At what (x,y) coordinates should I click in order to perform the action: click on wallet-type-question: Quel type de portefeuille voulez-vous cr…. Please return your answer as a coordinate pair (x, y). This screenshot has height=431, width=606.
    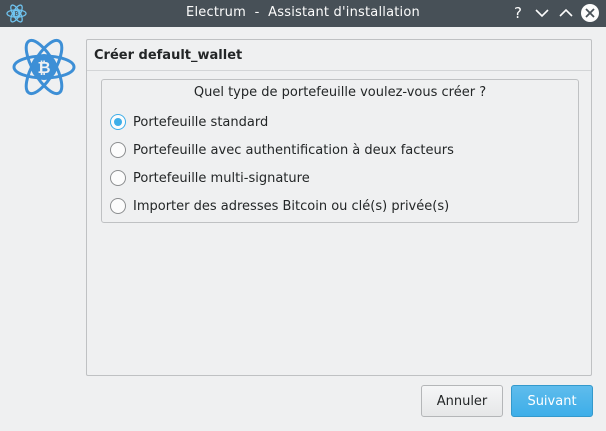
    Looking at the image, I should click on (340, 92).